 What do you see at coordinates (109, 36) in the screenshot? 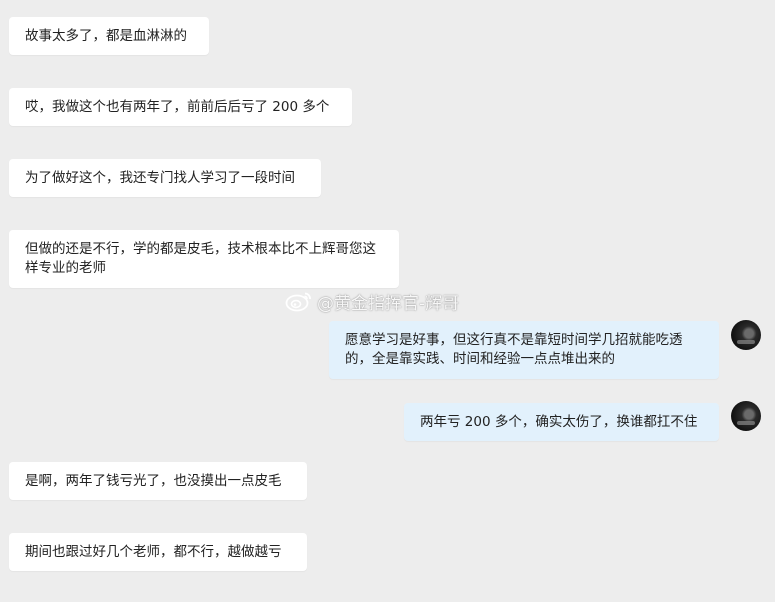
I see `message-bubble-received: 故事太多了，都是血淋淋的` at bounding box center [109, 36].